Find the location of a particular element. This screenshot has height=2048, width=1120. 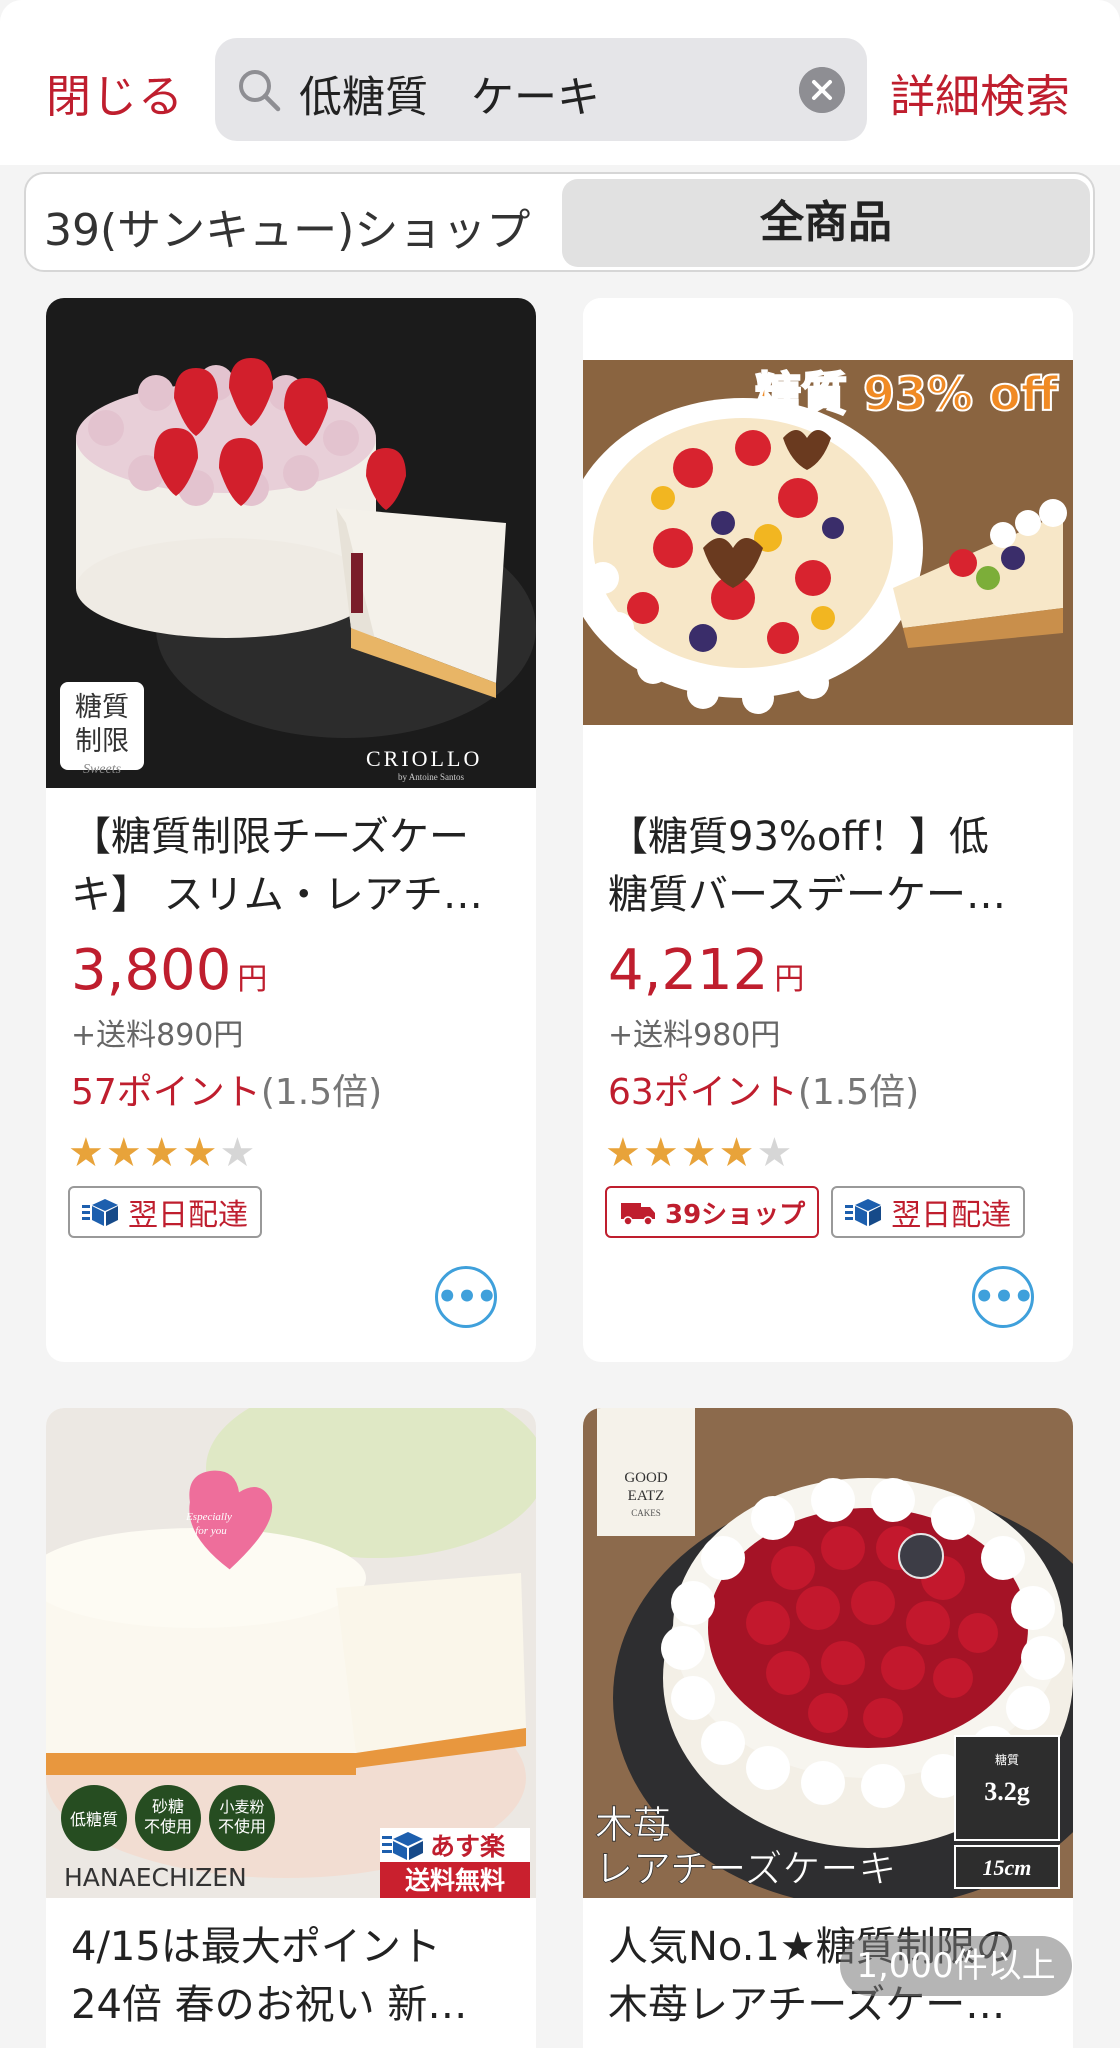

sugar-label: 糖質 is located at coordinates (1007, 1759).